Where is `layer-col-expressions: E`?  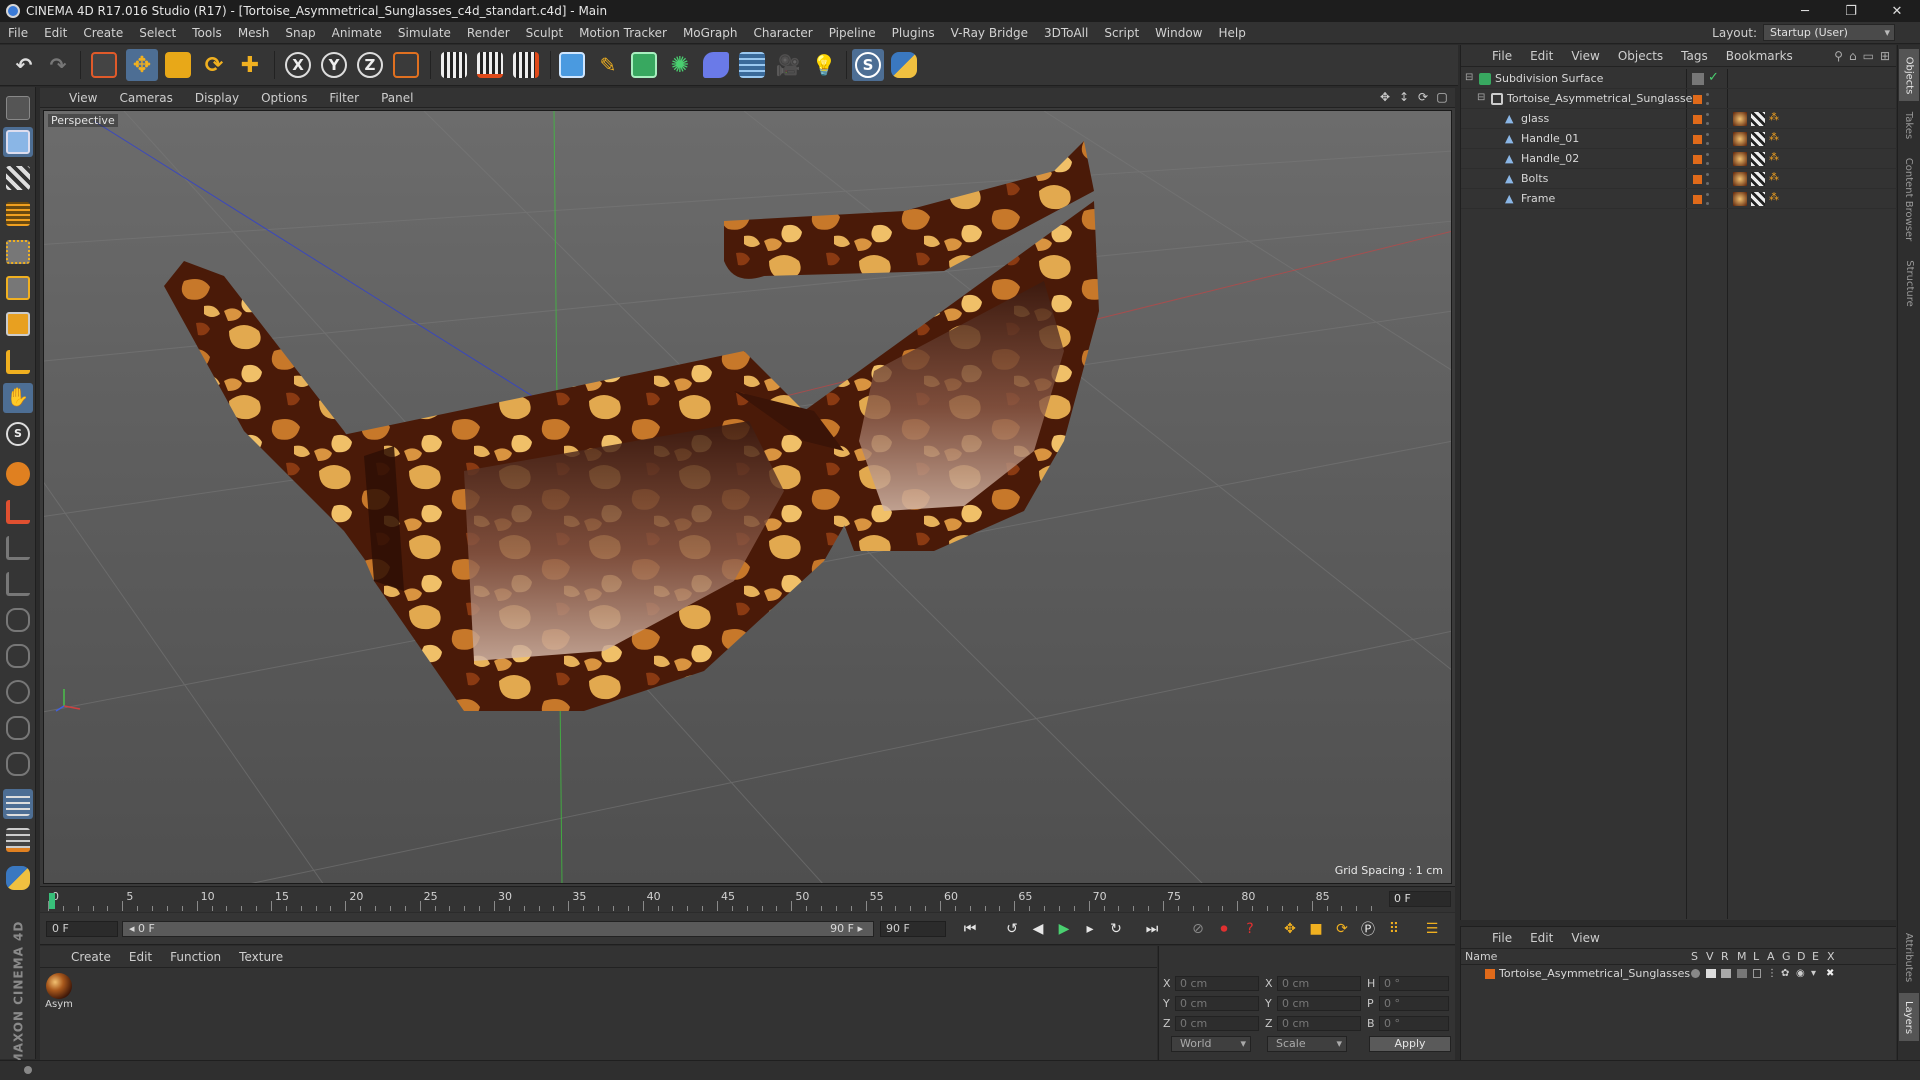
layer-col-expressions: E is located at coordinates (1815, 956).